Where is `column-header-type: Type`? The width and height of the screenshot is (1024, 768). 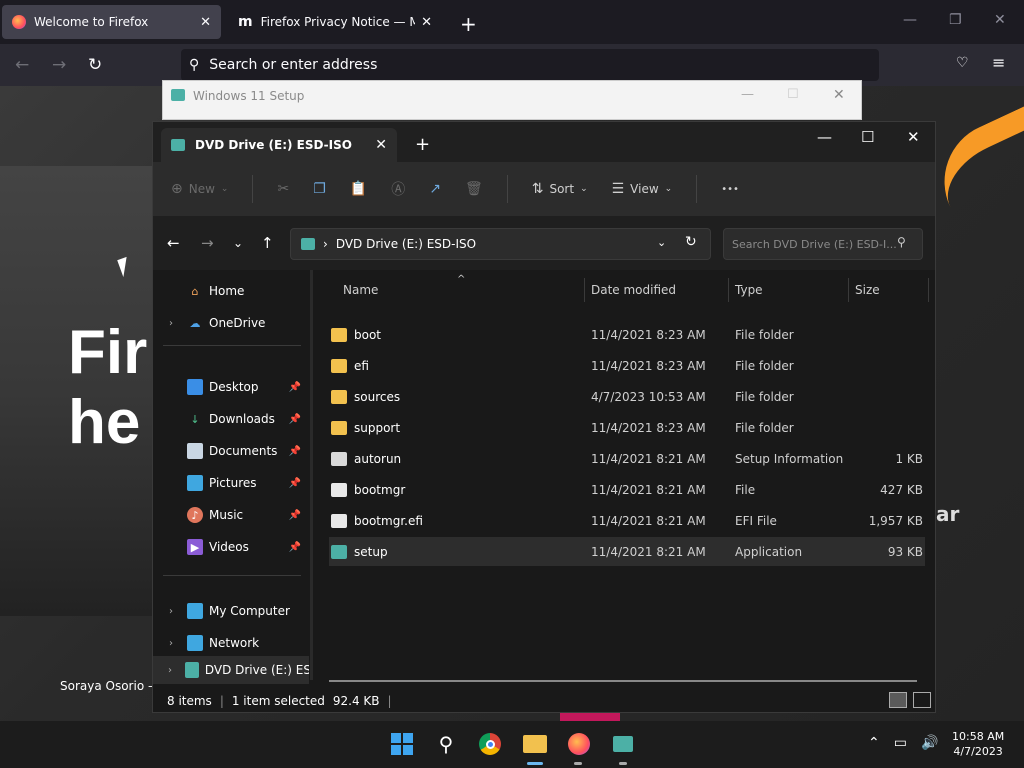 column-header-type: Type is located at coordinates (791, 290).